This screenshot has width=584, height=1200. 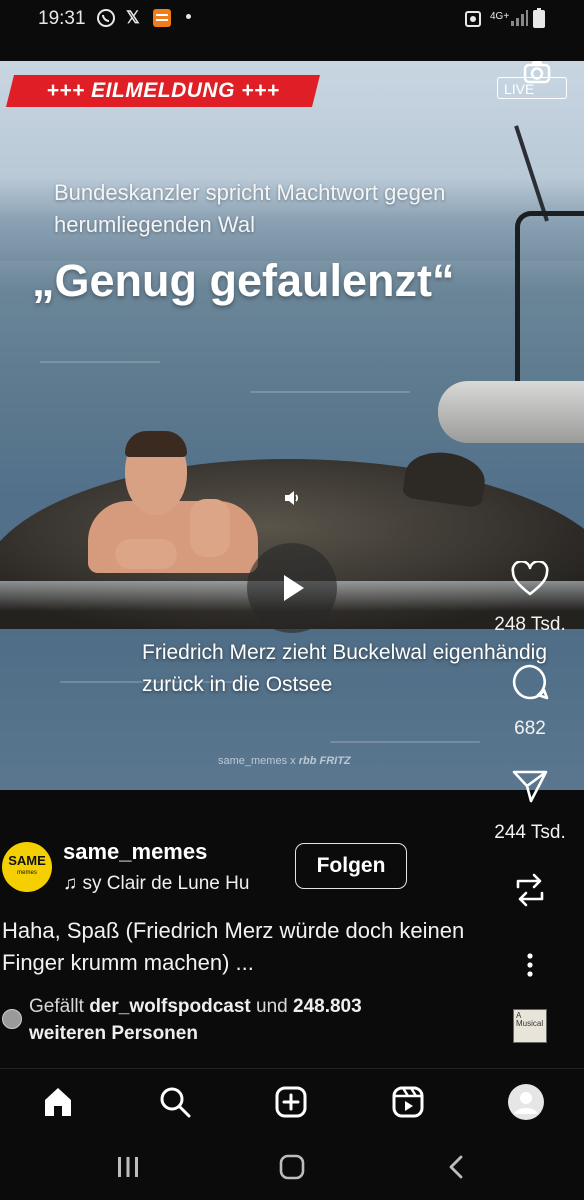 I want to click on play-icon, so click(x=294, y=588).